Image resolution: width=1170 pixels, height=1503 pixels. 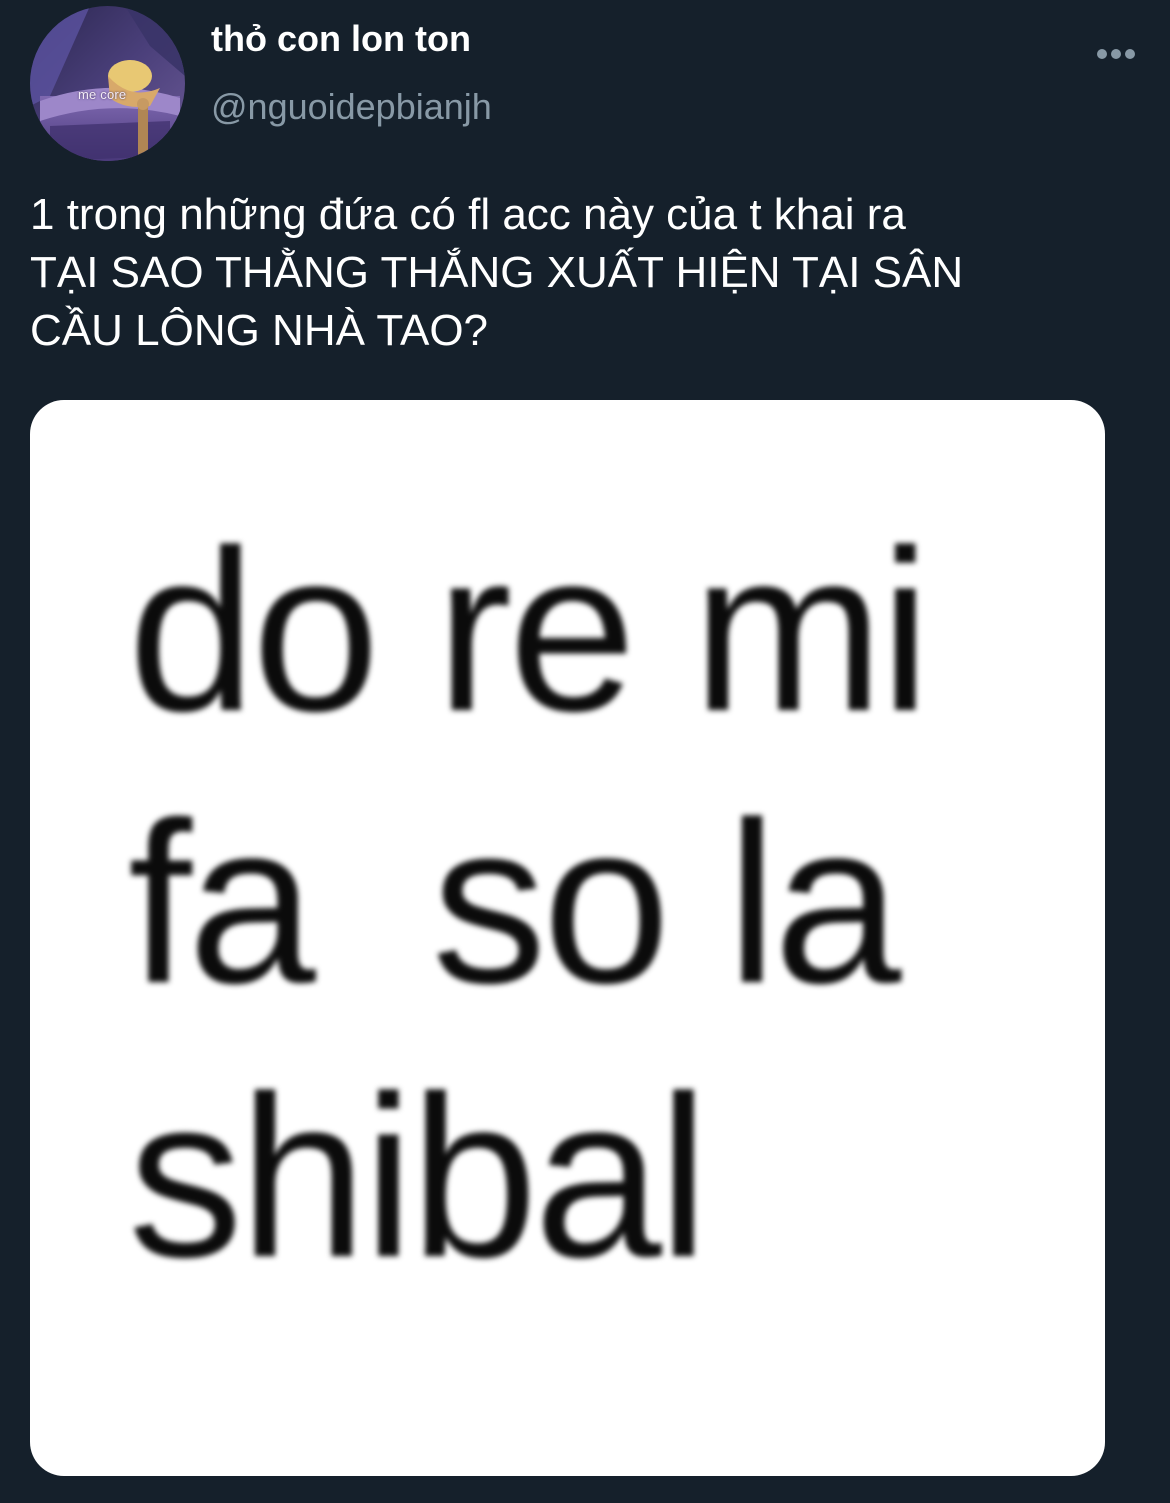 I want to click on more-horizontal-icon, so click(x=1116, y=54).